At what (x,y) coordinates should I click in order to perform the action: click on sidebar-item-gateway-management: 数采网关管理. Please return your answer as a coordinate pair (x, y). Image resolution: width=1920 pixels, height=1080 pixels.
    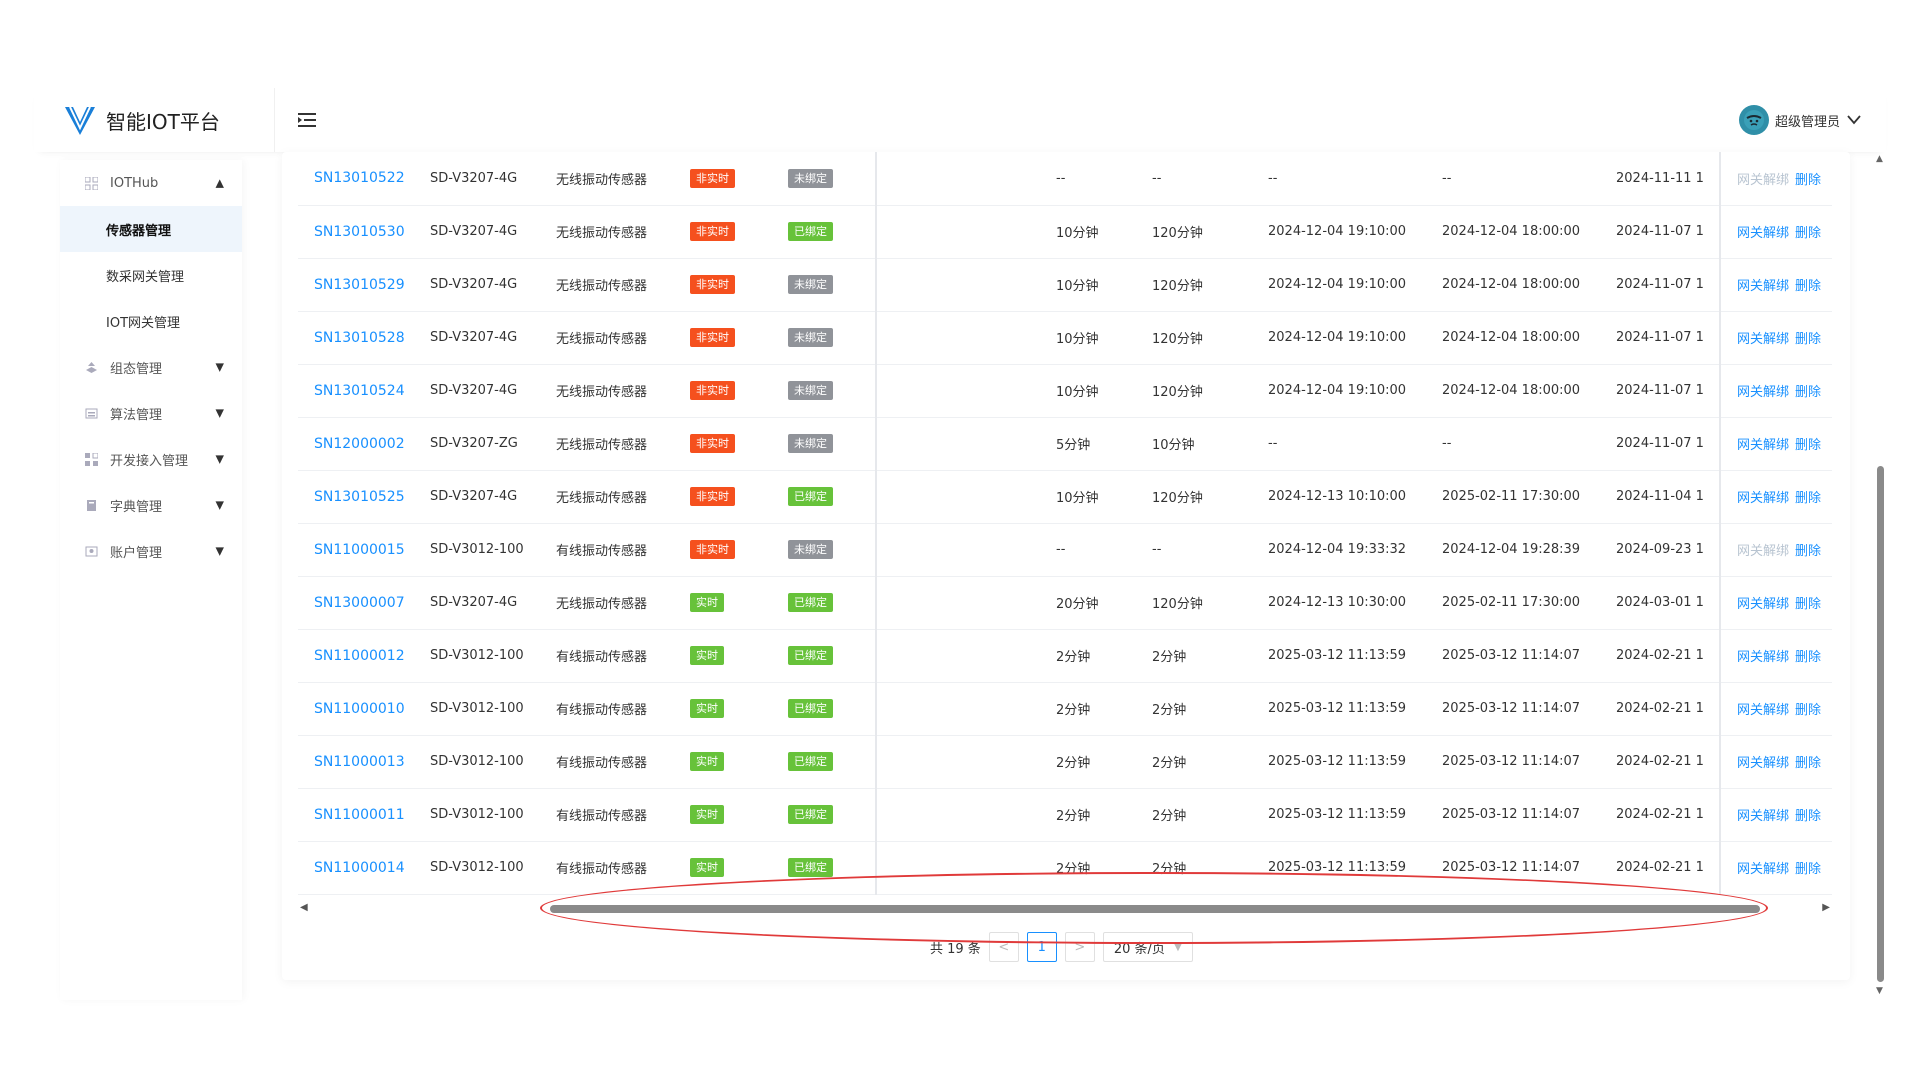
    Looking at the image, I should click on (151, 275).